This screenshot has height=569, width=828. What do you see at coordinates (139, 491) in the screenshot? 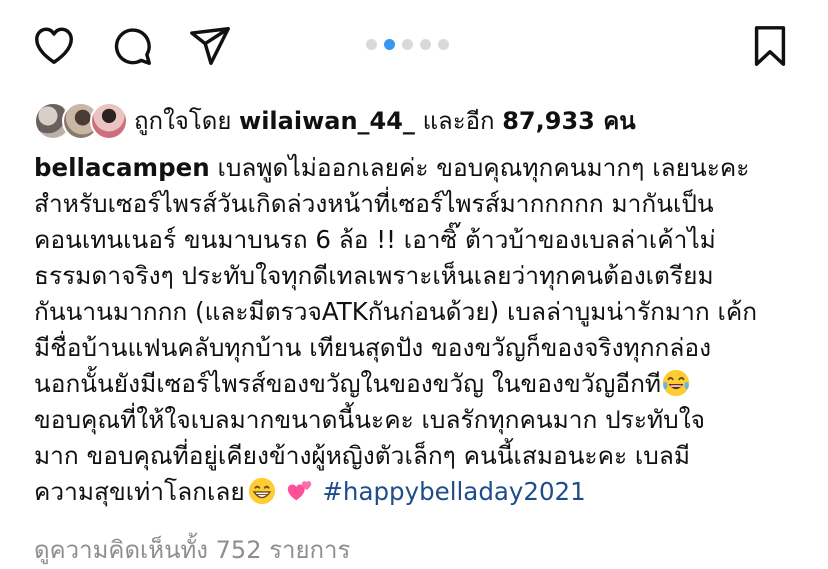
I see `caption-text-line: ความสุขเท่าโลกเลย` at bounding box center [139, 491].